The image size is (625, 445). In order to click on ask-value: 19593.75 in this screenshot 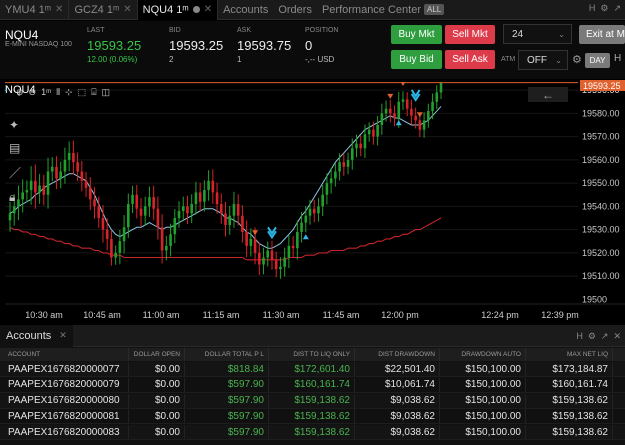, I will do `click(264, 45)`.